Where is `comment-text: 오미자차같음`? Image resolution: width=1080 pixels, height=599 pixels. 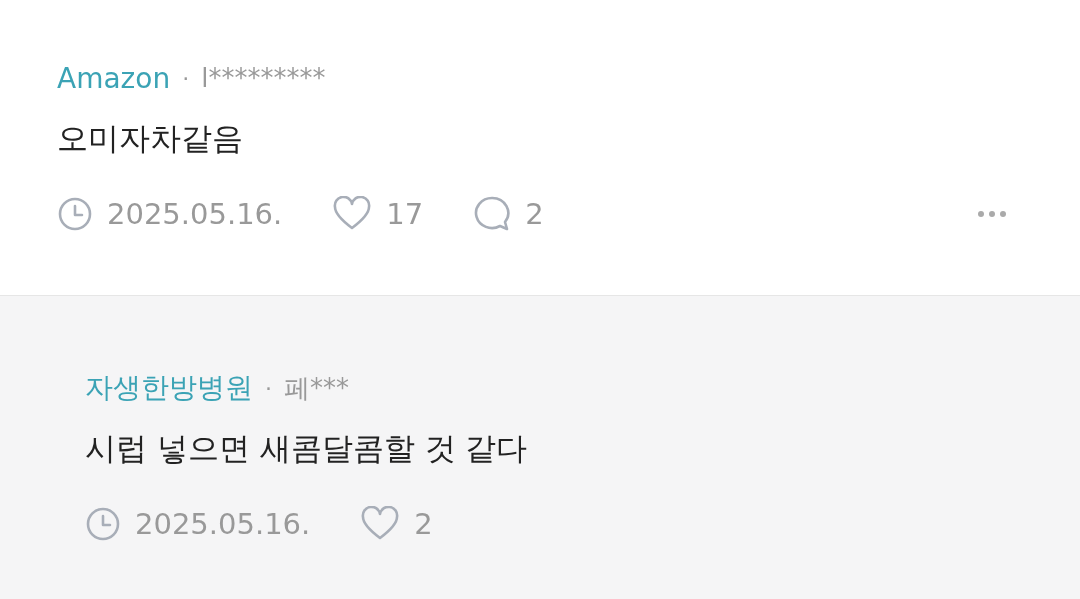 comment-text: 오미자차같음 is located at coordinates (150, 138).